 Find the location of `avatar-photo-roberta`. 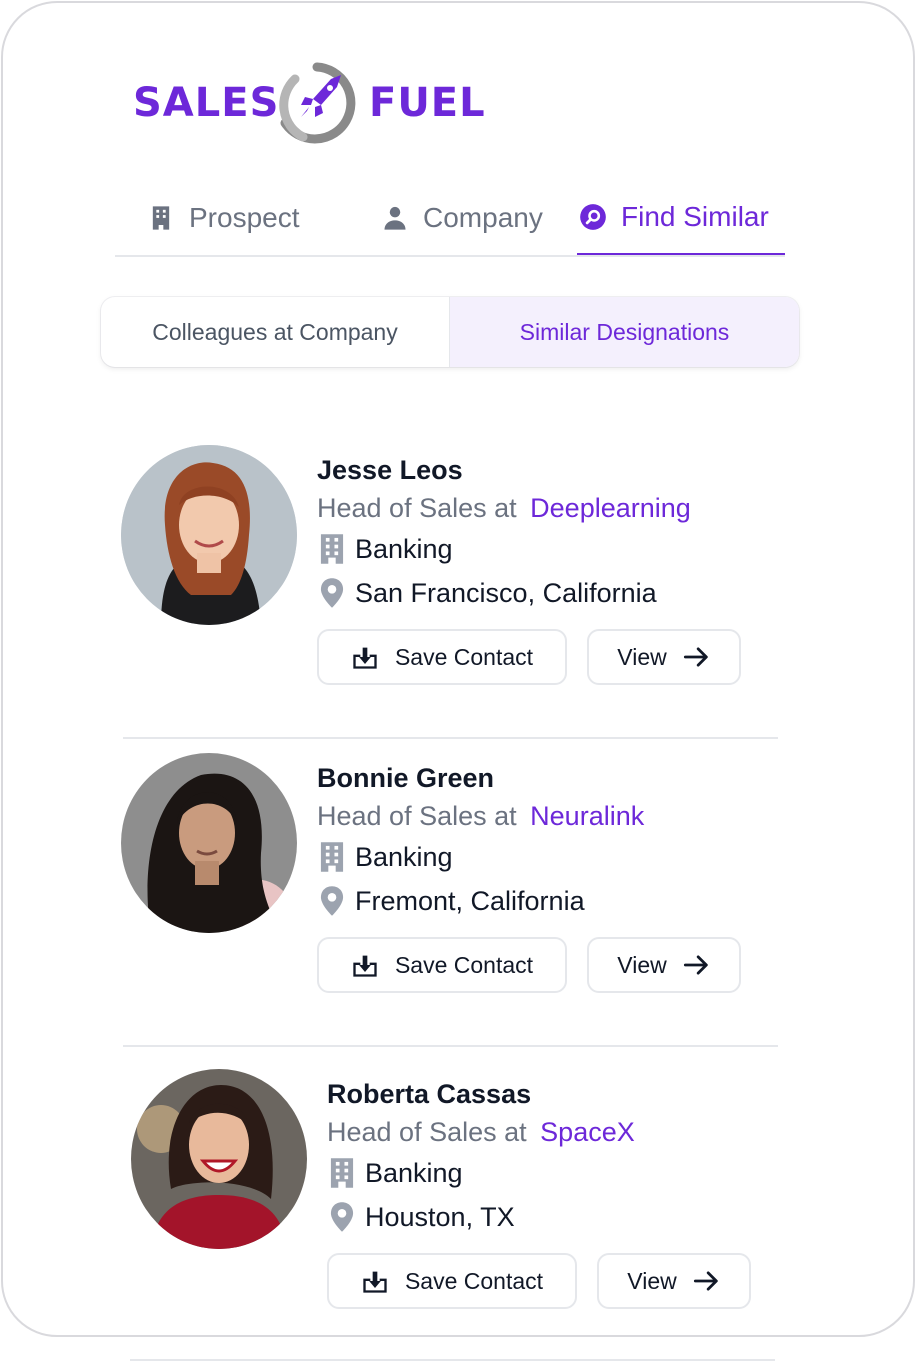

avatar-photo-roberta is located at coordinates (219, 1159).